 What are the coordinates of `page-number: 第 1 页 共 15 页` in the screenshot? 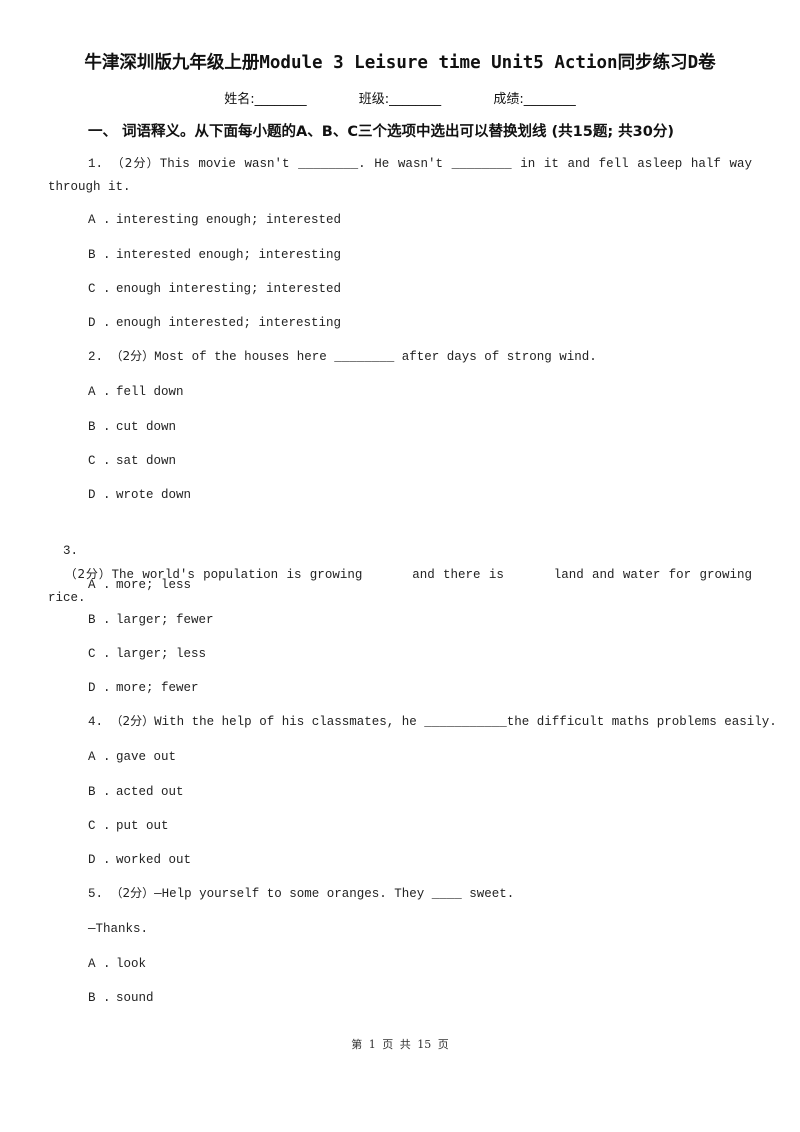 It's located at (400, 1044).